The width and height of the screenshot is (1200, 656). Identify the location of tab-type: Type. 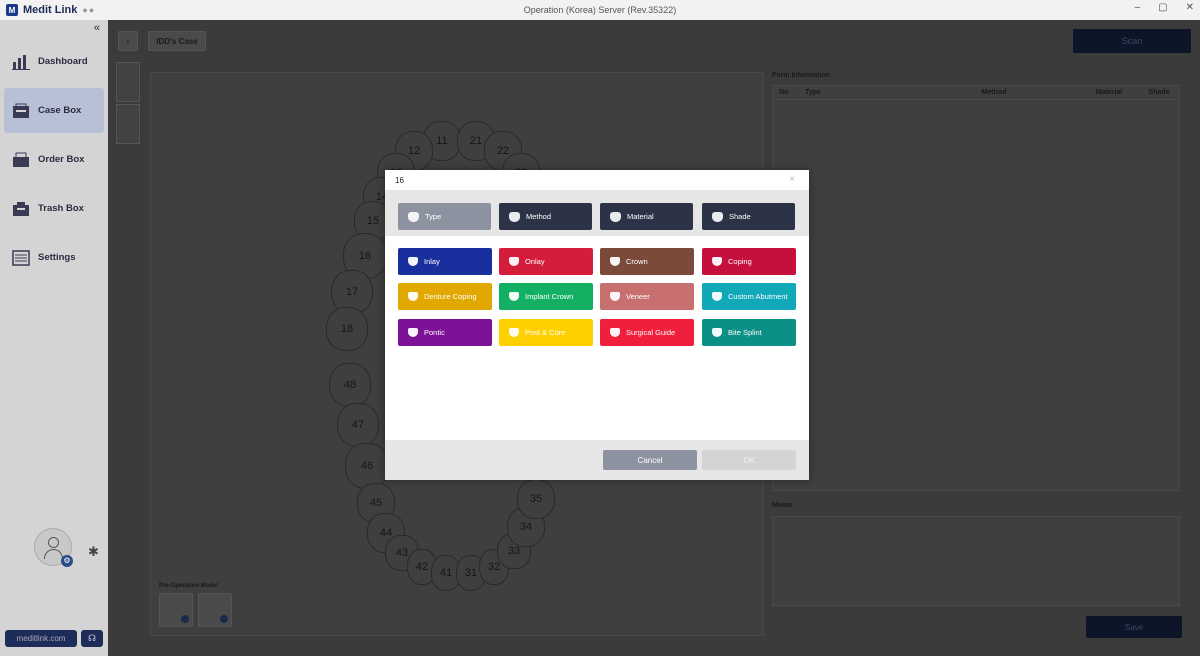
(444, 216).